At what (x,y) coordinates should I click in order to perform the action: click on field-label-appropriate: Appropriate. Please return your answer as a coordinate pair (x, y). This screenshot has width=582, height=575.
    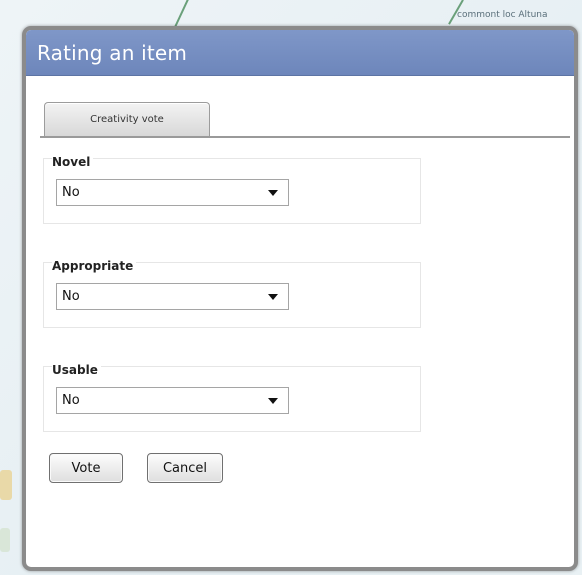
    Looking at the image, I should click on (94, 266).